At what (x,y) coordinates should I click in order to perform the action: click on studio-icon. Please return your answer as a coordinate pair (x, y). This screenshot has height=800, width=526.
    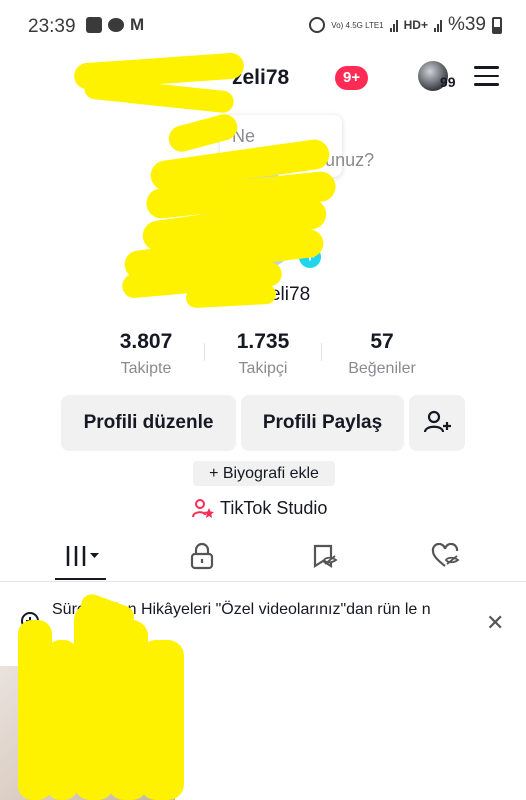
    Looking at the image, I should click on (203, 508).